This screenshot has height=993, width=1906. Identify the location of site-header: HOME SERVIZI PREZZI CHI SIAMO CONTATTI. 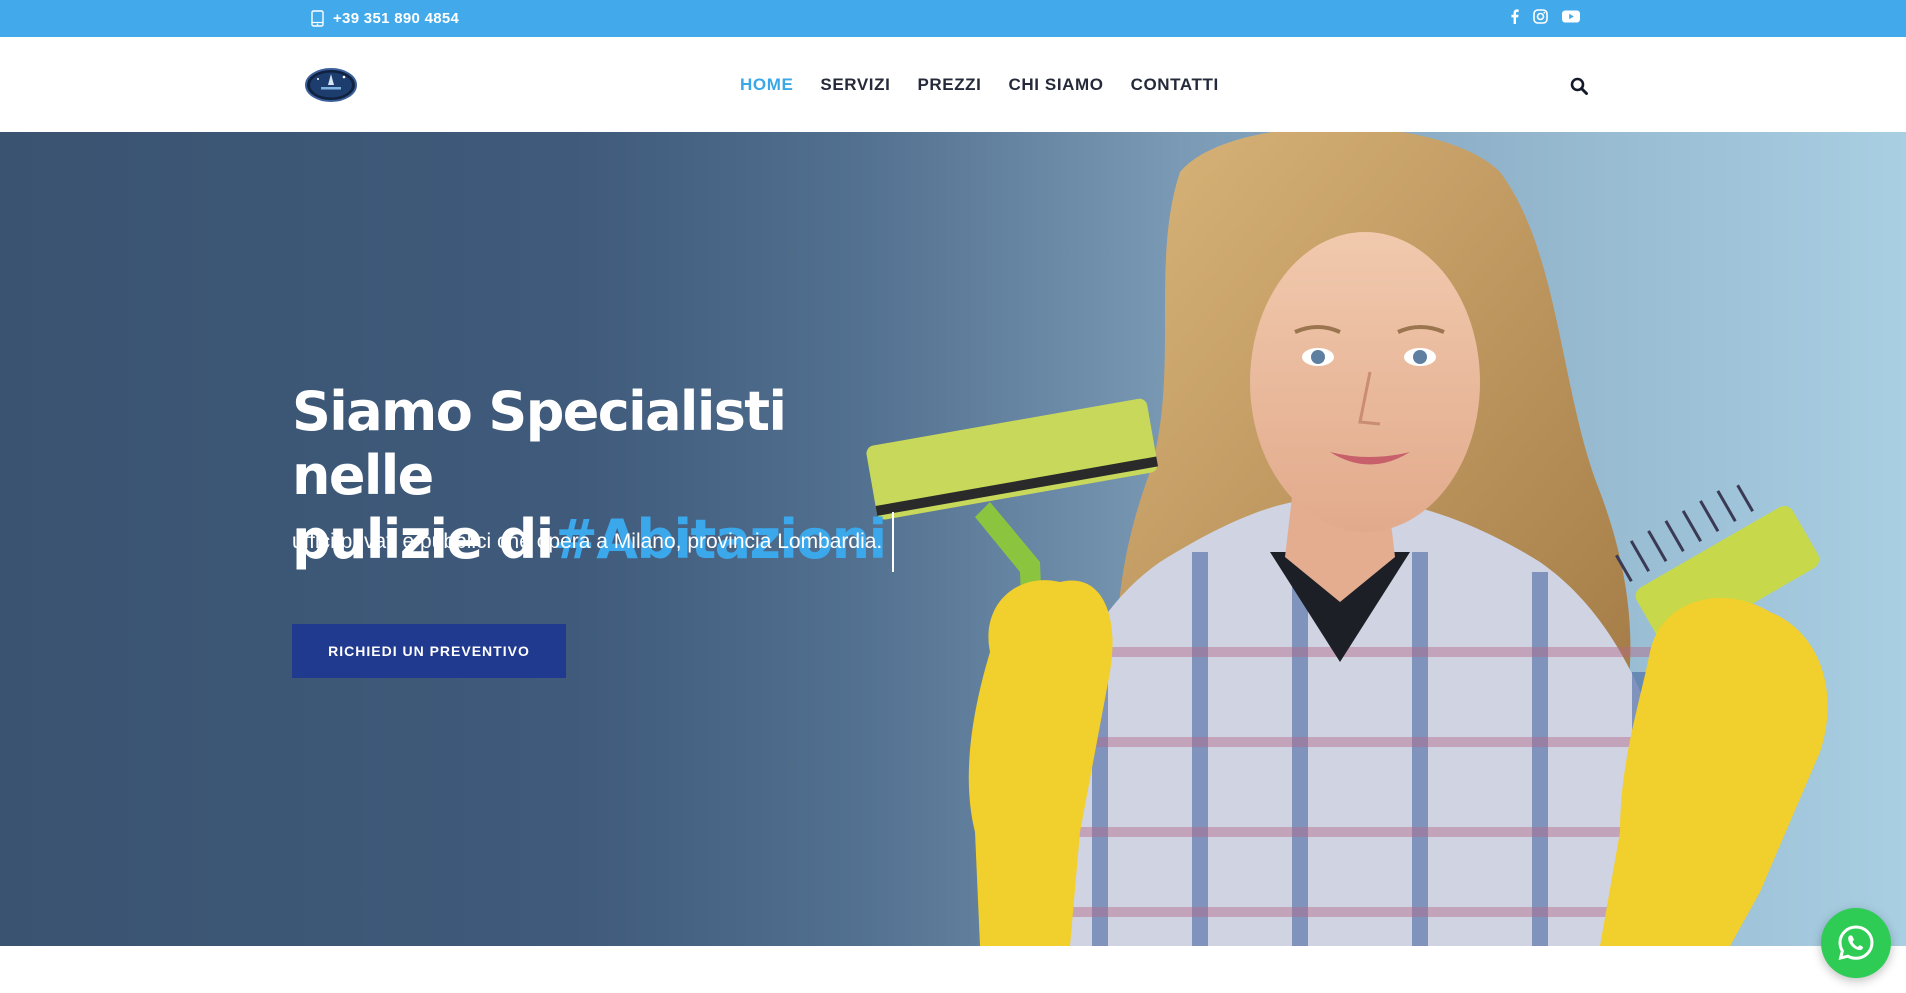
(953, 84).